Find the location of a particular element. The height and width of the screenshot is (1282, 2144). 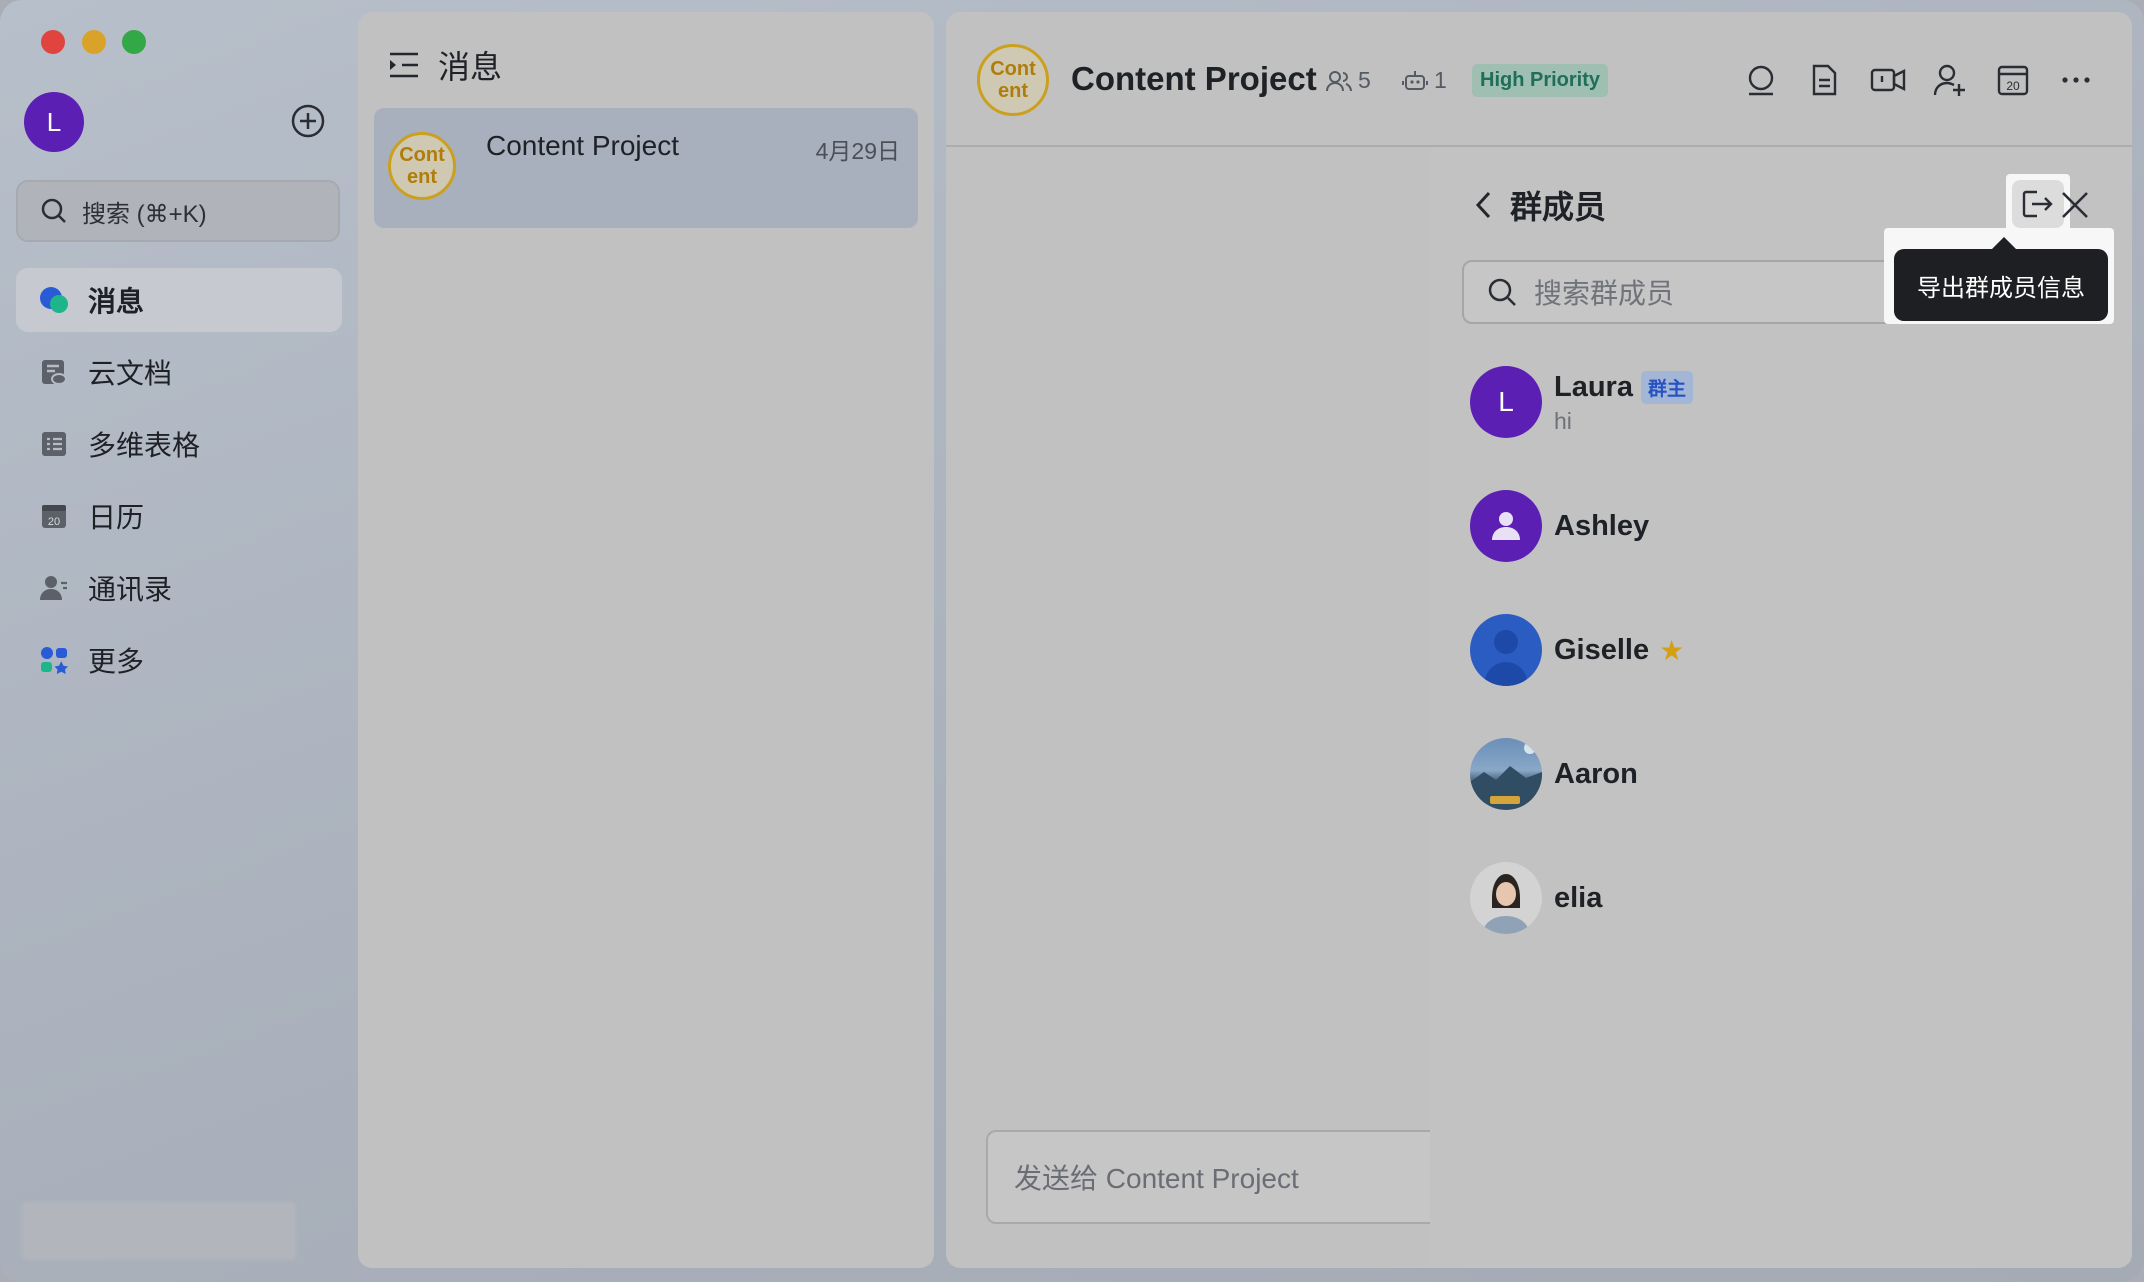

owner-badge: 群主 is located at coordinates (1666, 387).